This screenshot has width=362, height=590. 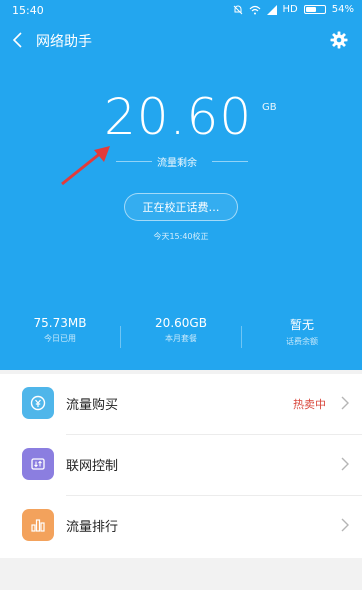 What do you see at coordinates (64, 42) in the screenshot?
I see `page-title: 网络助手` at bounding box center [64, 42].